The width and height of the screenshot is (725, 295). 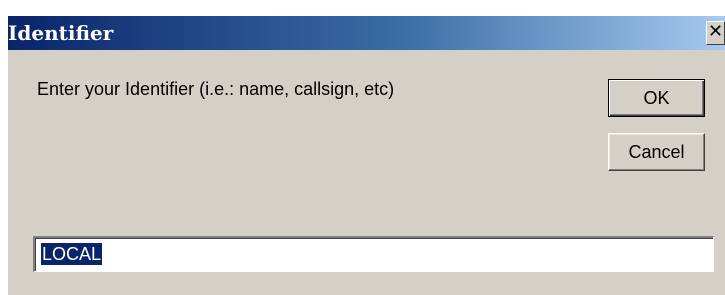 I want to click on title-bar: Identifier ✕, so click(x=366, y=33).